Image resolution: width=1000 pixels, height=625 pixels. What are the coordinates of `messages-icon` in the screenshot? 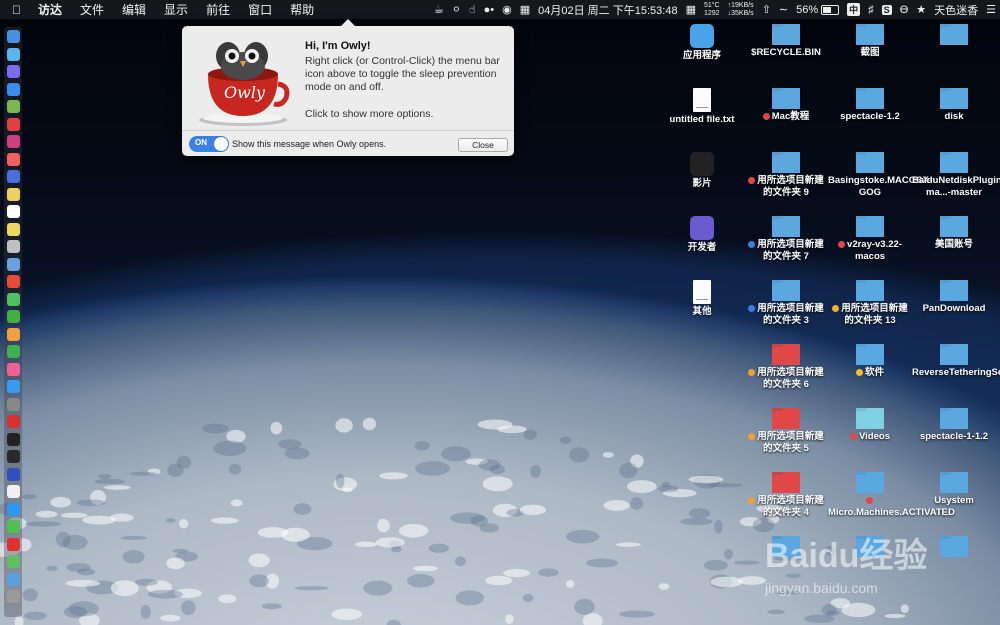 It's located at (13, 299).